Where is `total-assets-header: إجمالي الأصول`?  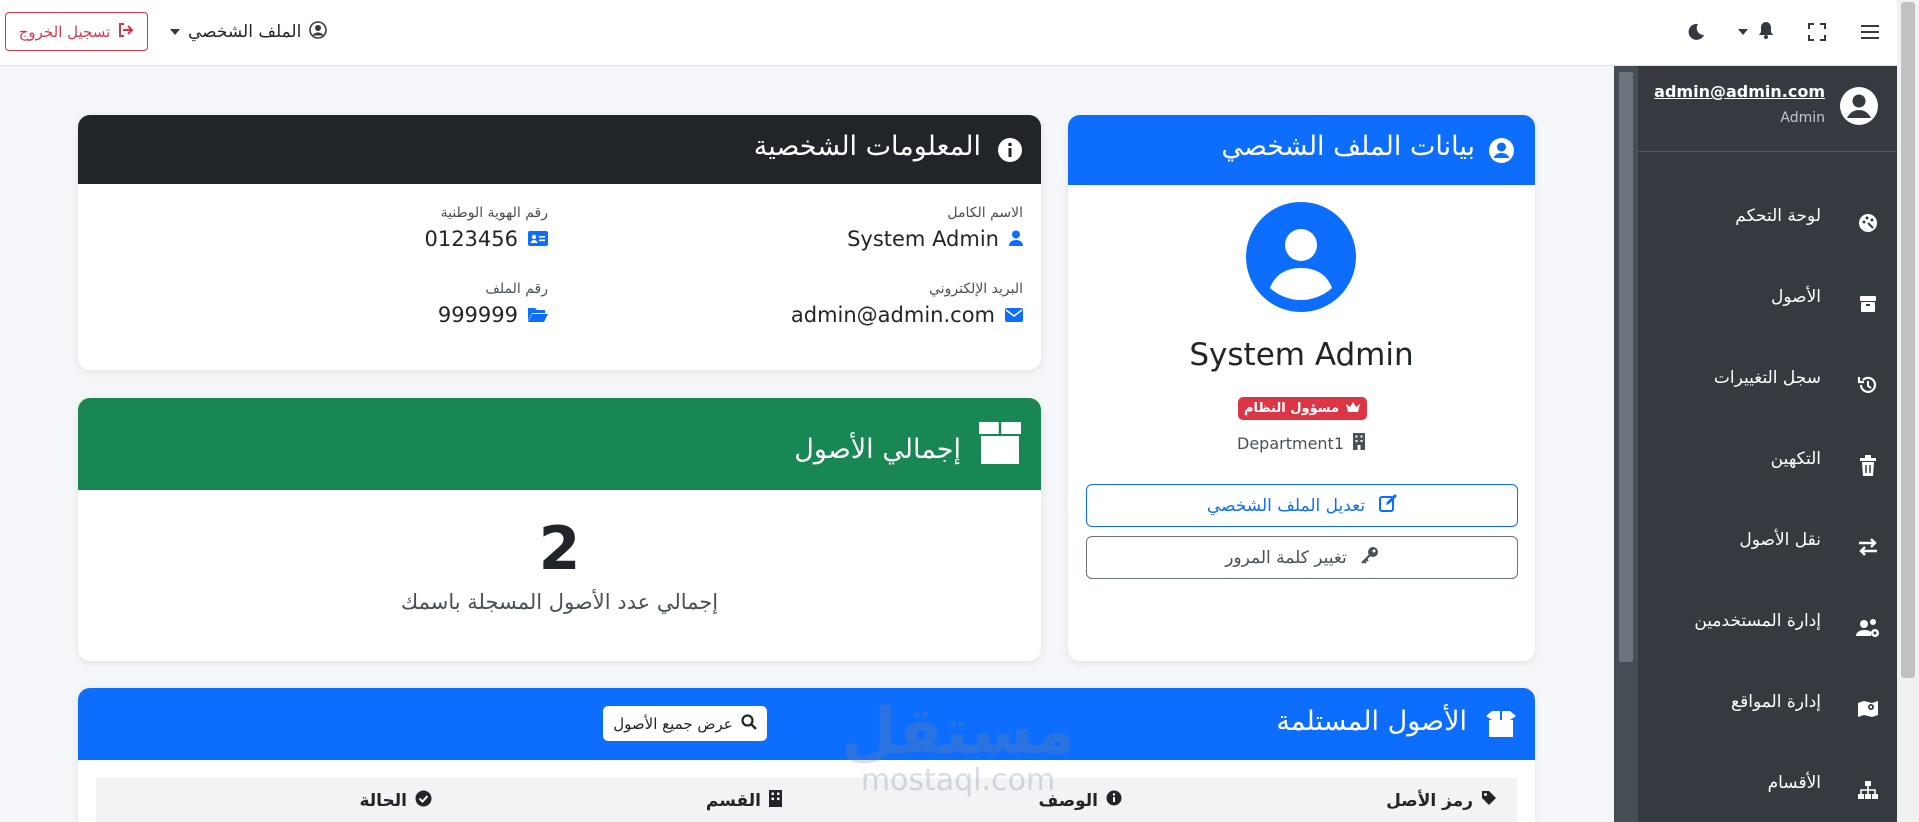
total-assets-header: إجمالي الأصول is located at coordinates (559, 444).